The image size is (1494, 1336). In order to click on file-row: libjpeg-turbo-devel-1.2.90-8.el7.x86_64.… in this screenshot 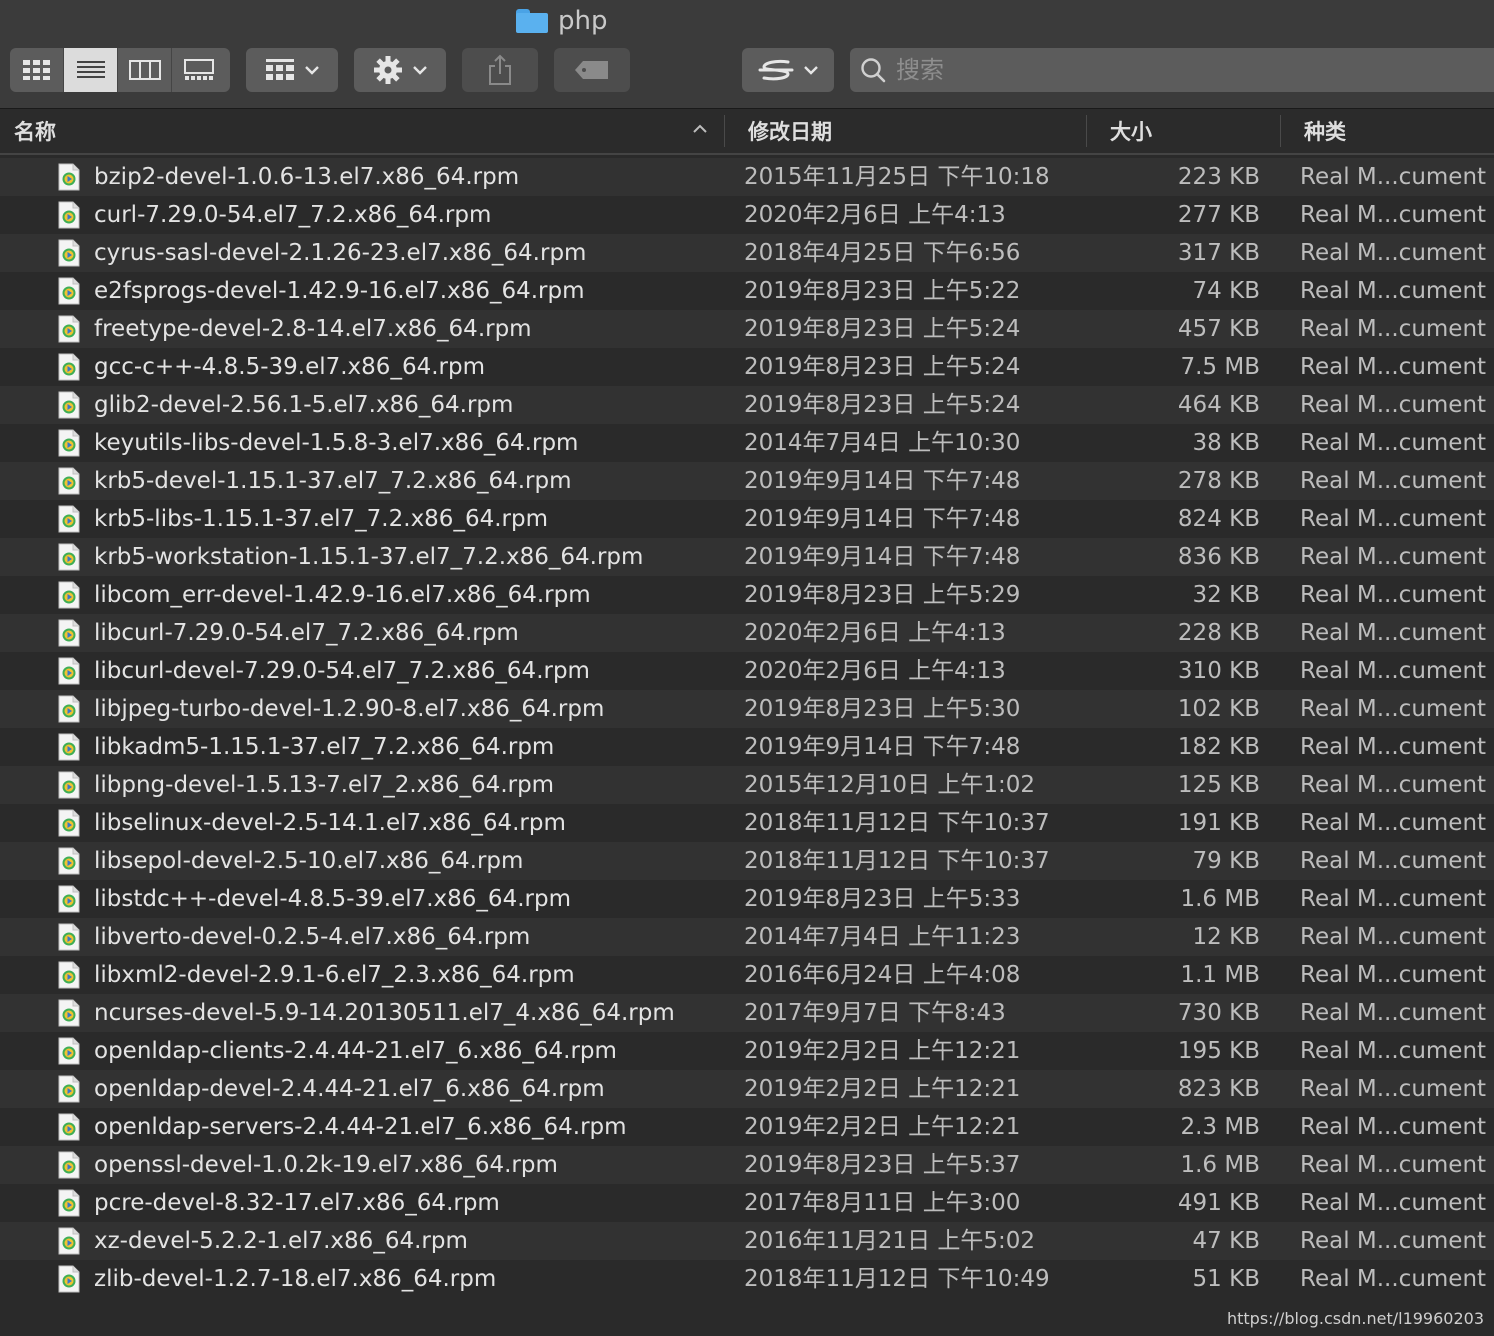, I will do `click(747, 709)`.